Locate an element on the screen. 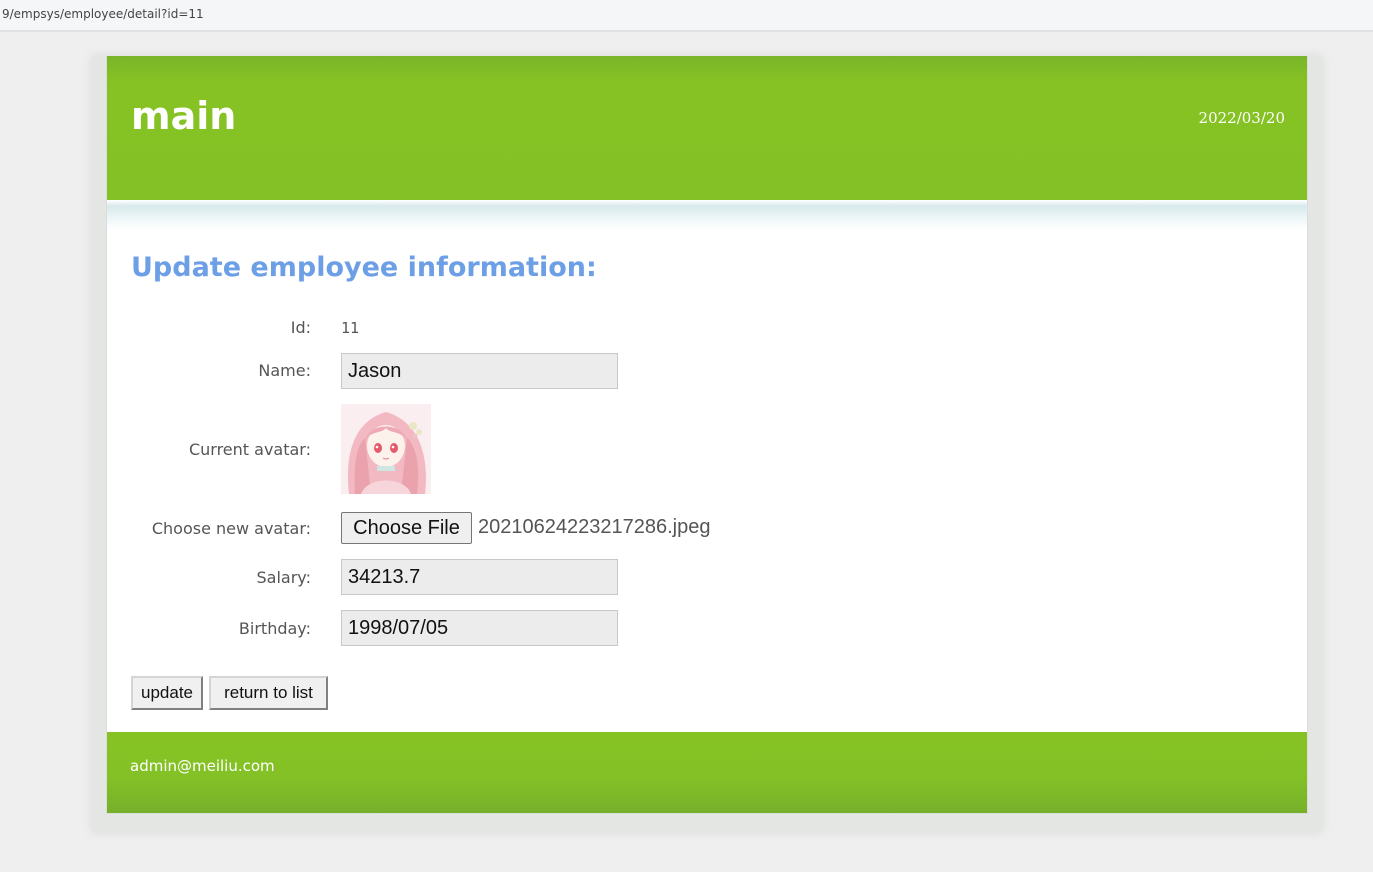 This screenshot has height=872, width=1373. footer-email: admin@meiliu.com is located at coordinates (202, 766).